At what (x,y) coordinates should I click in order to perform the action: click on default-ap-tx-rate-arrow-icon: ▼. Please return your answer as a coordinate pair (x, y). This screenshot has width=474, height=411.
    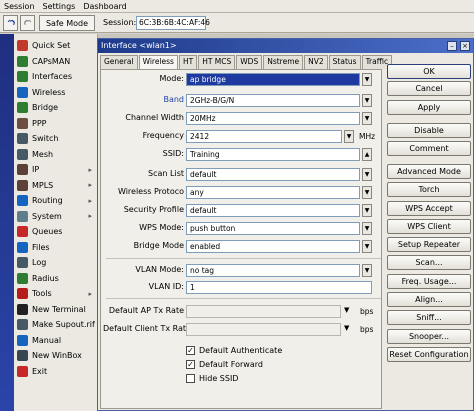
    Looking at the image, I should click on (346, 310).